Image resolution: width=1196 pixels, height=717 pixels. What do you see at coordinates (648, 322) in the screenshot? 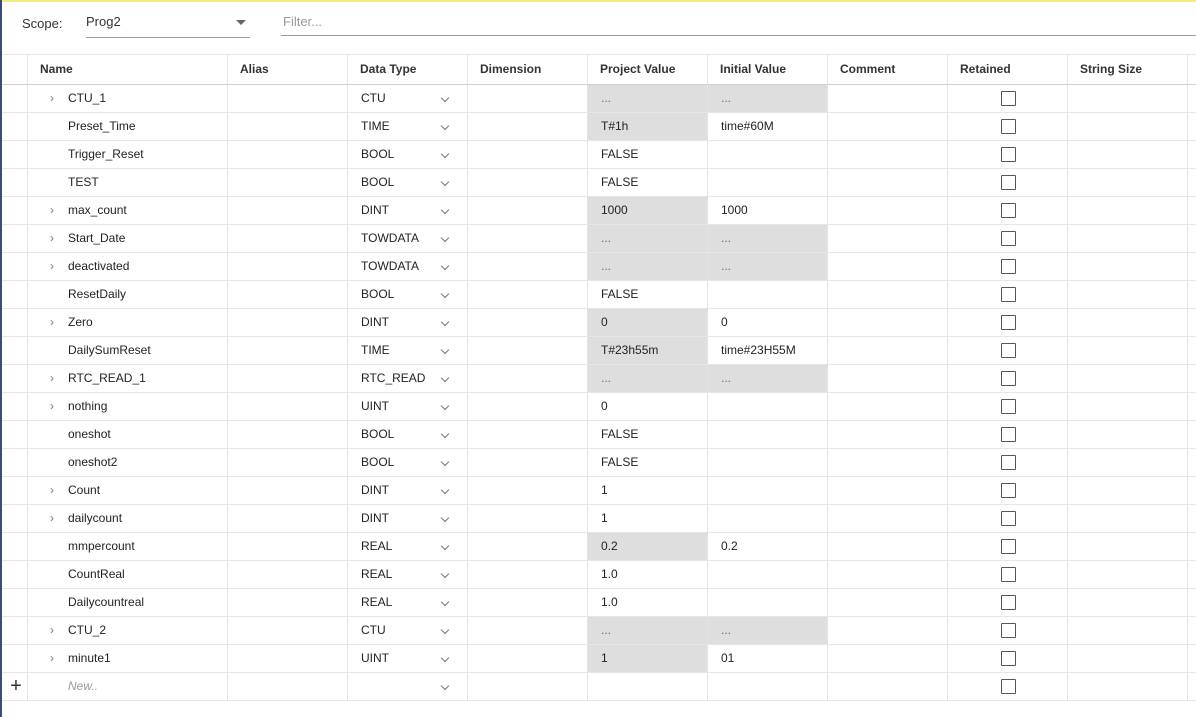
I see `project-value-cell: 0` at bounding box center [648, 322].